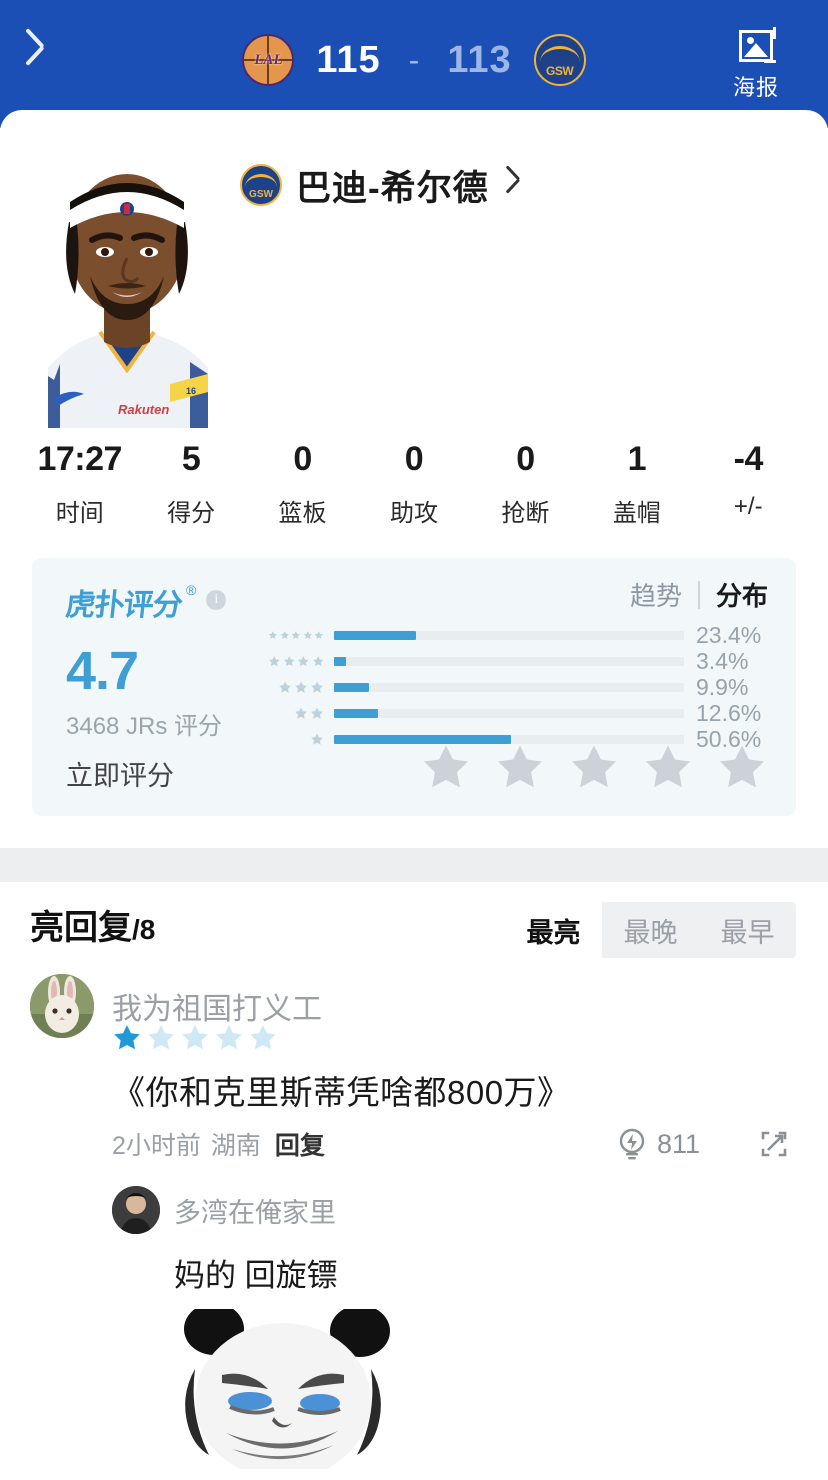 Image resolution: width=828 pixels, height=1480 pixels. I want to click on home-team-abbr: LAL, so click(268, 59).